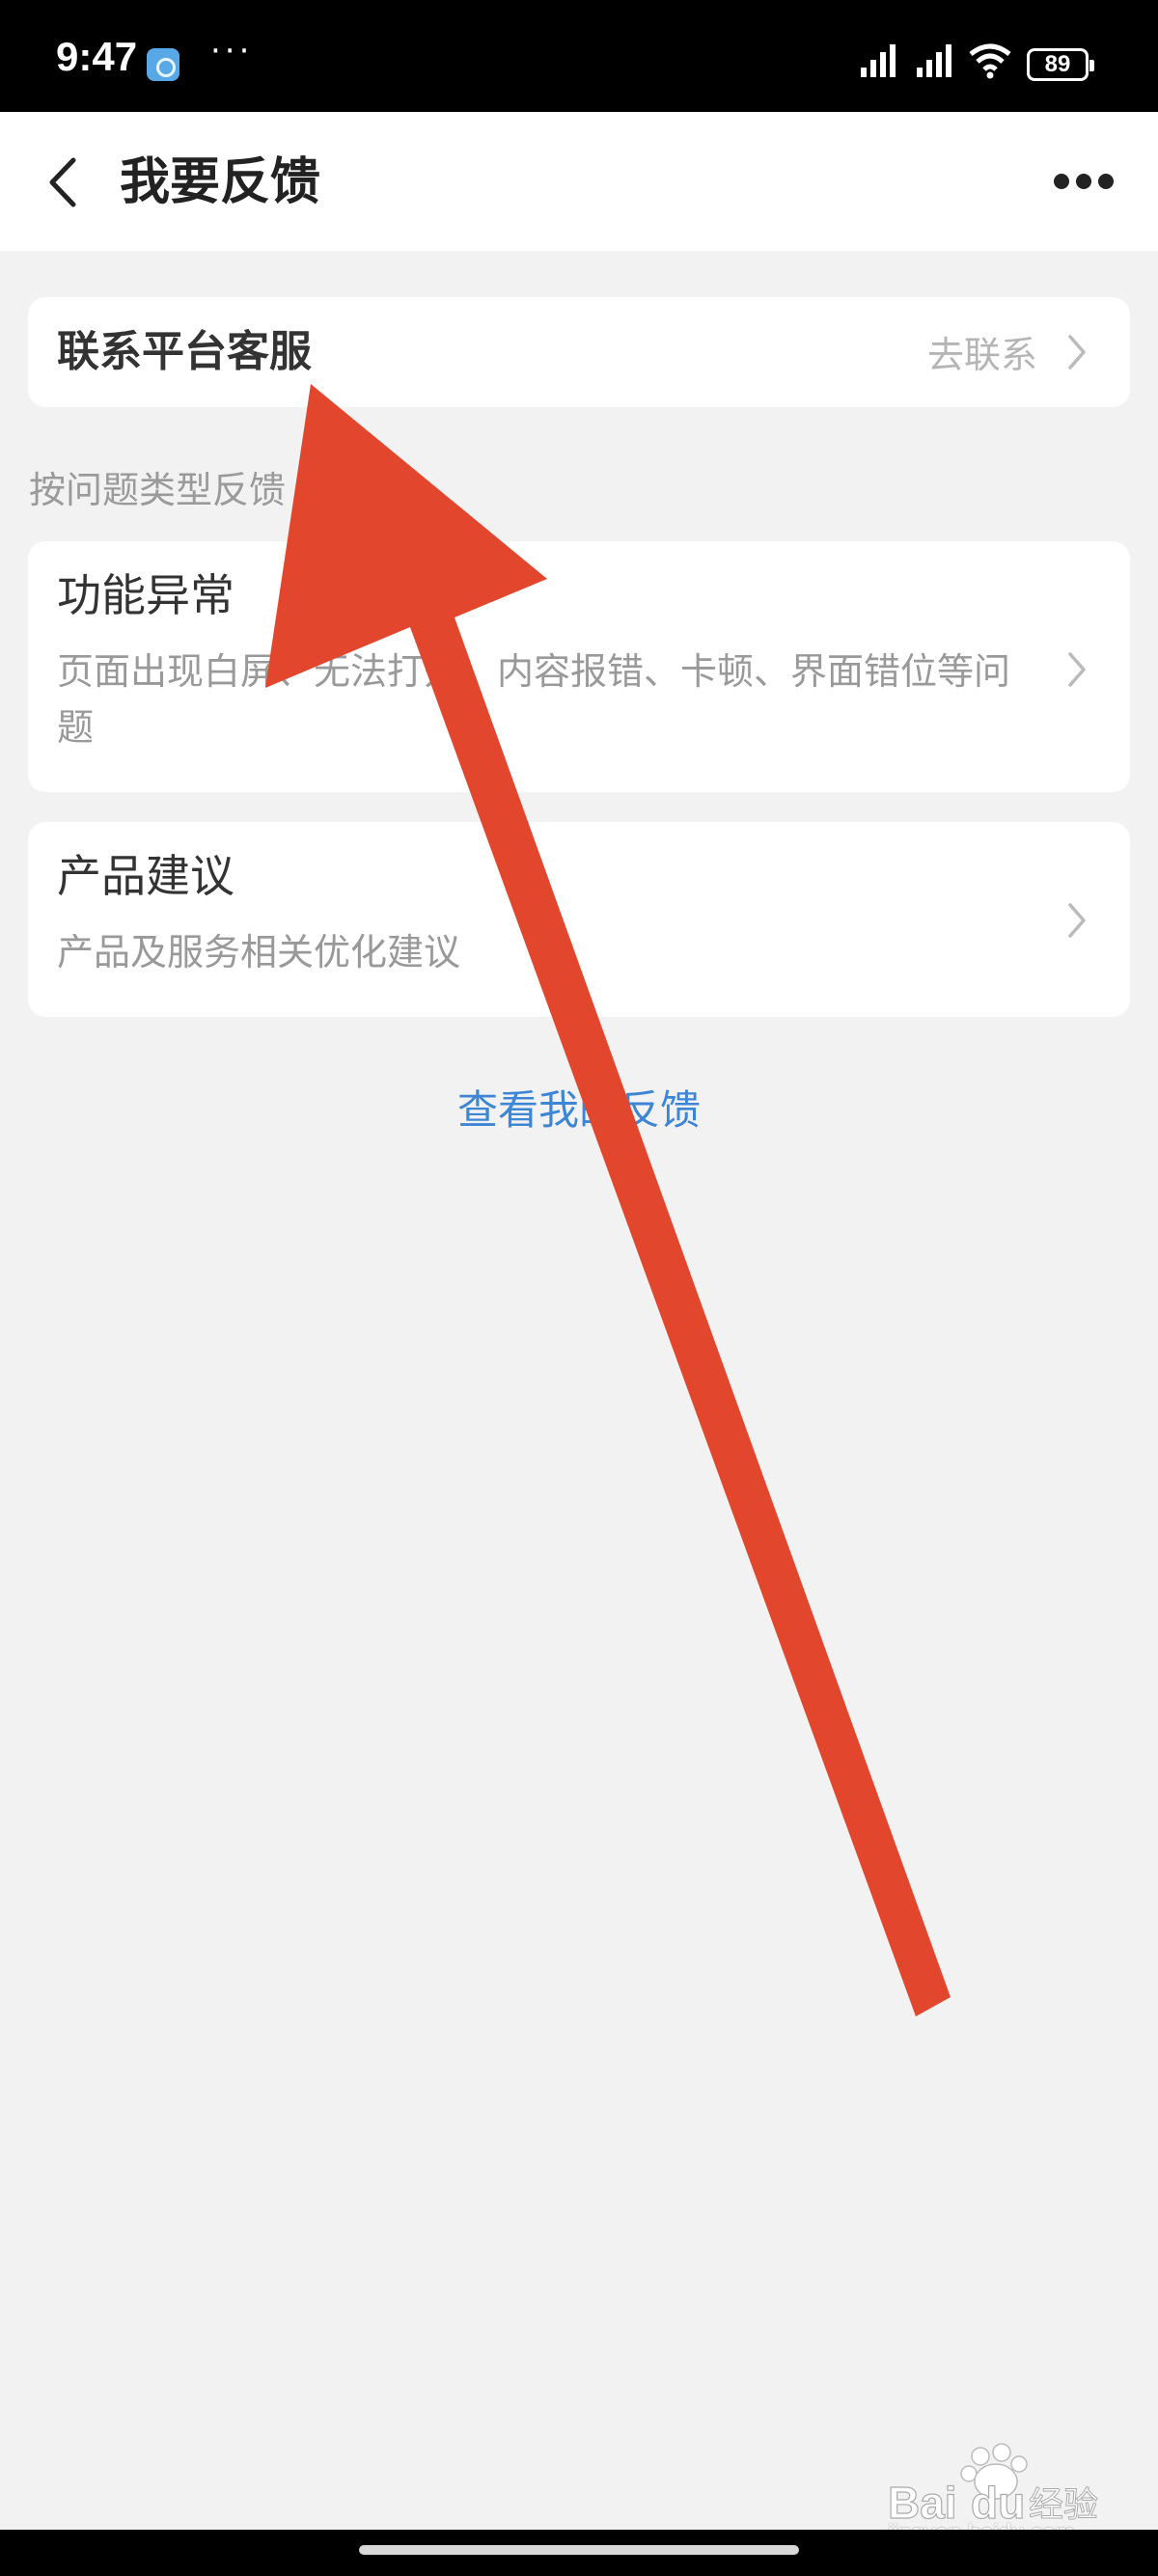 This screenshot has width=1158, height=2576. What do you see at coordinates (579, 352) in the screenshot?
I see `contact-support-card: 联系平台客服 去联系` at bounding box center [579, 352].